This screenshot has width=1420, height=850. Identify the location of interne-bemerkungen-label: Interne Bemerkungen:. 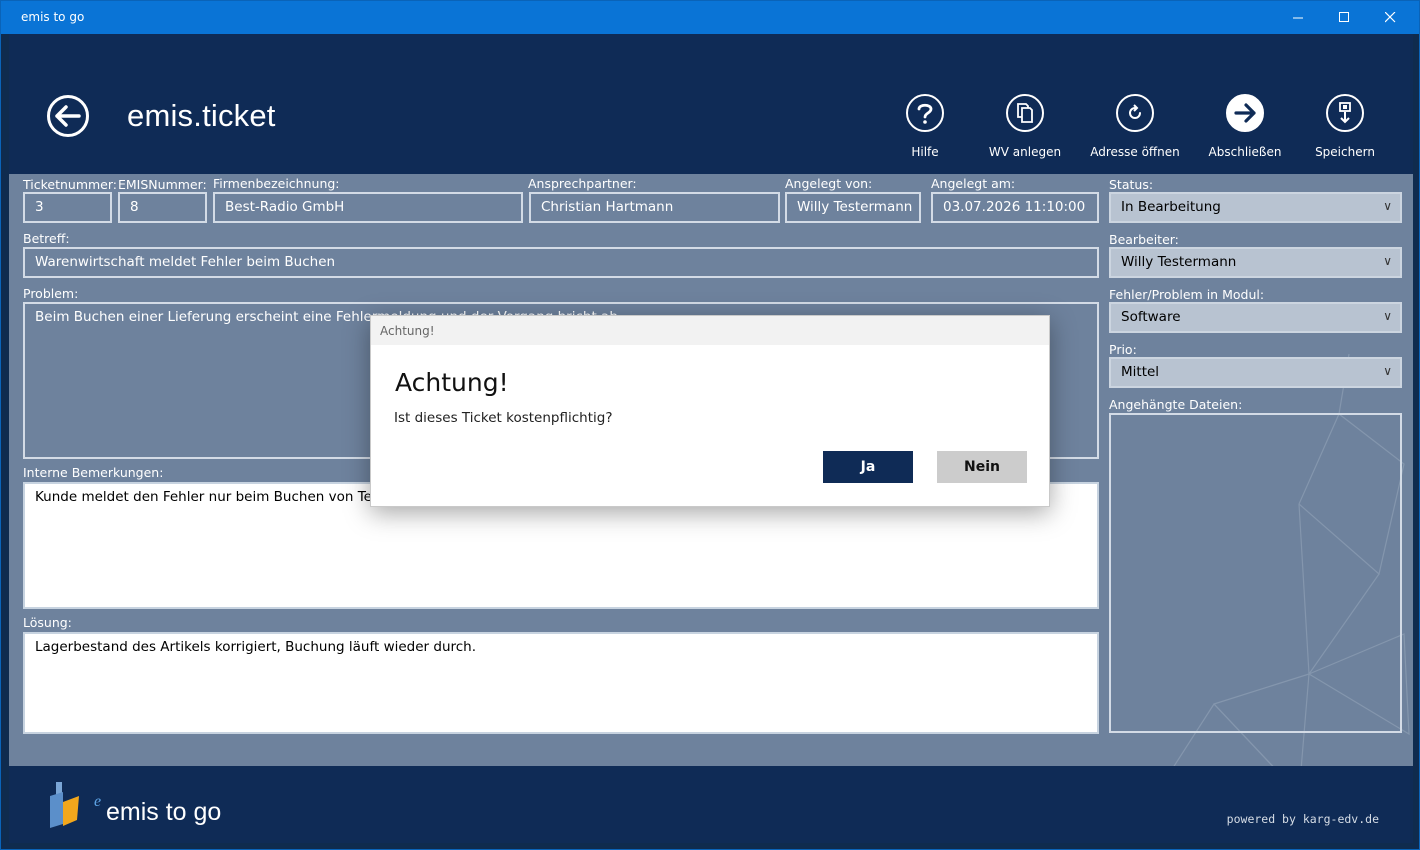
(93, 472).